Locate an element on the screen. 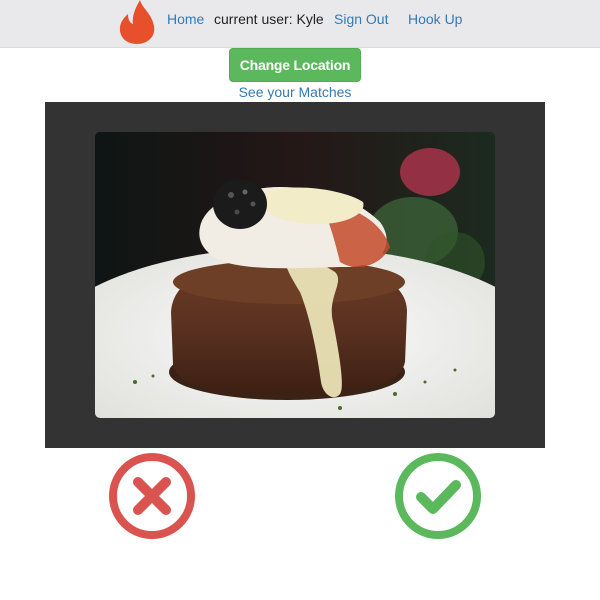  x-icon is located at coordinates (152, 496).